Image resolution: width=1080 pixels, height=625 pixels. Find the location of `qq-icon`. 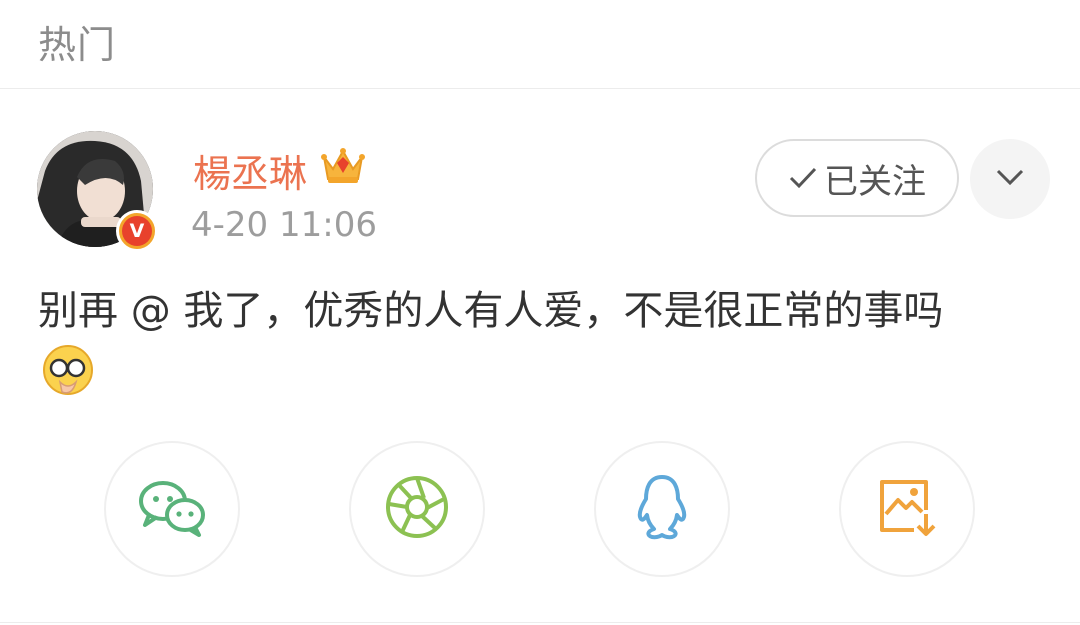

qq-icon is located at coordinates (662, 509).